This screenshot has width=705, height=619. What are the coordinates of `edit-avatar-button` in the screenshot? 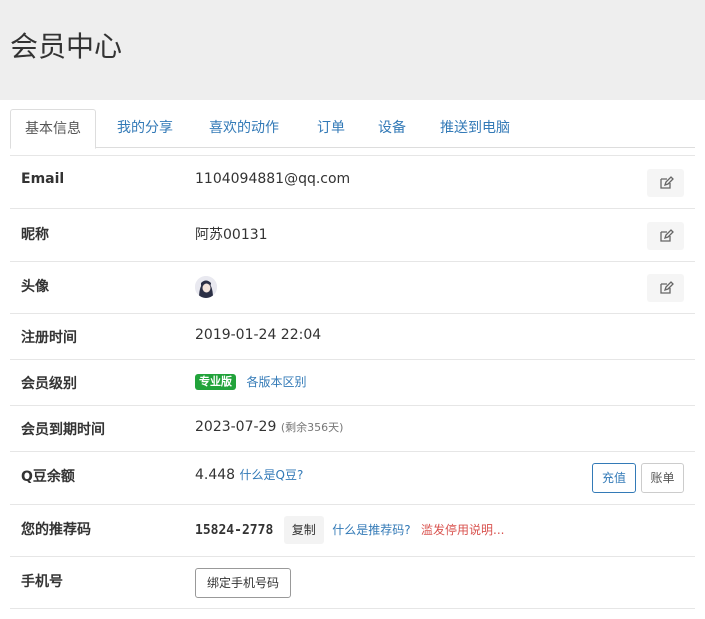 It's located at (665, 288).